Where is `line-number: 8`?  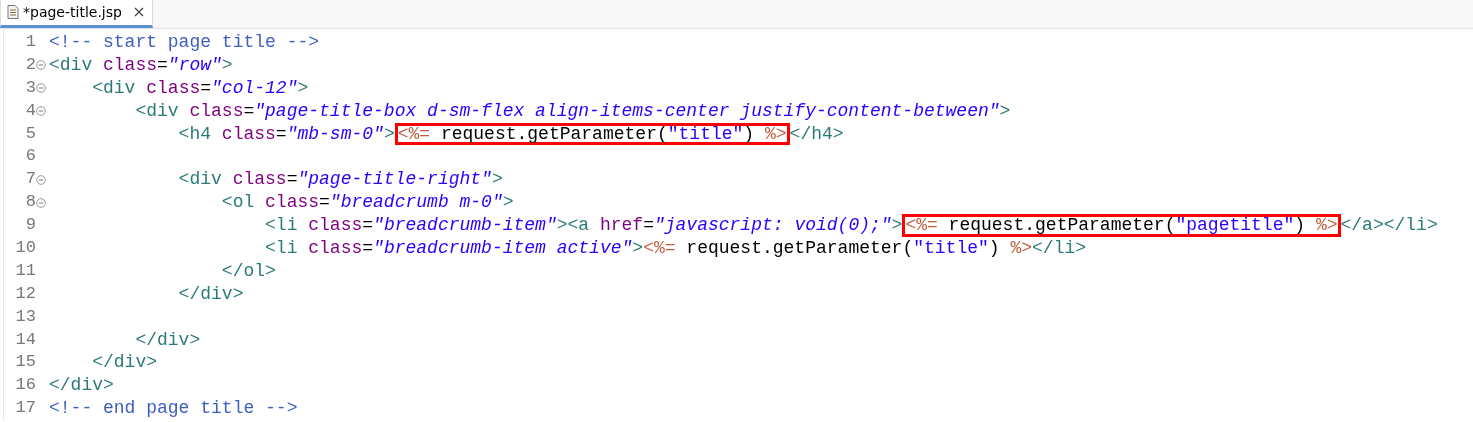
line-number: 8 is located at coordinates (30, 202).